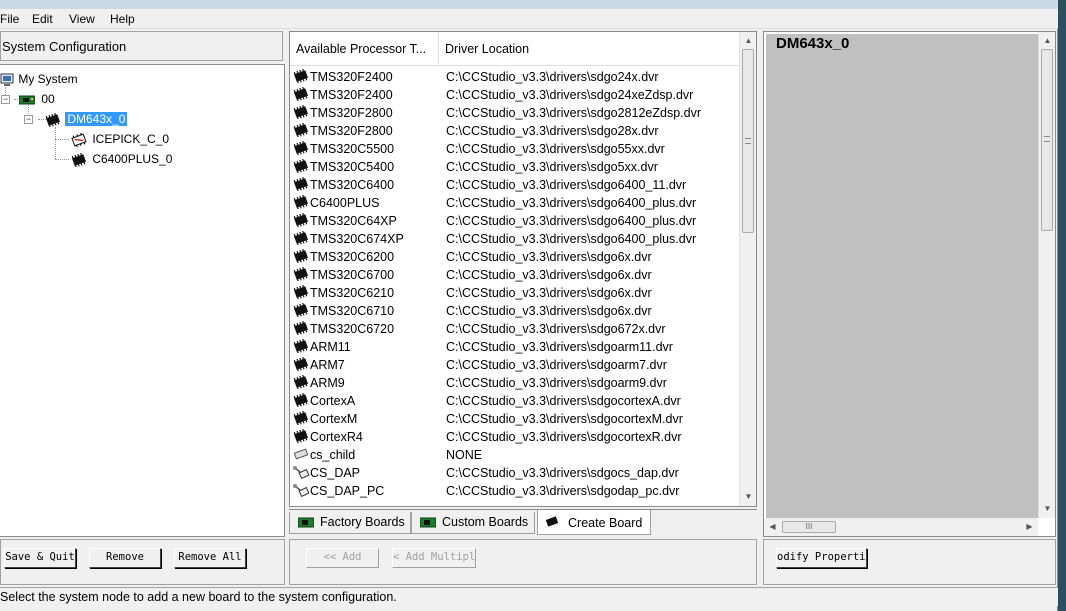  Describe the element at coordinates (141, 46) in the screenshot. I see `system-configuration-header: System Configuration` at that location.